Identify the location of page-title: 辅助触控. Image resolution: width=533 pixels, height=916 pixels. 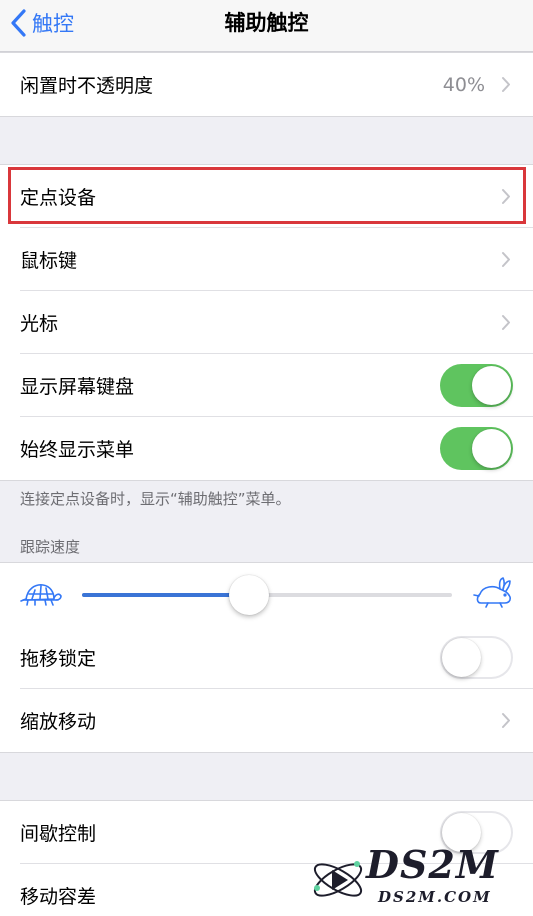
(266, 23).